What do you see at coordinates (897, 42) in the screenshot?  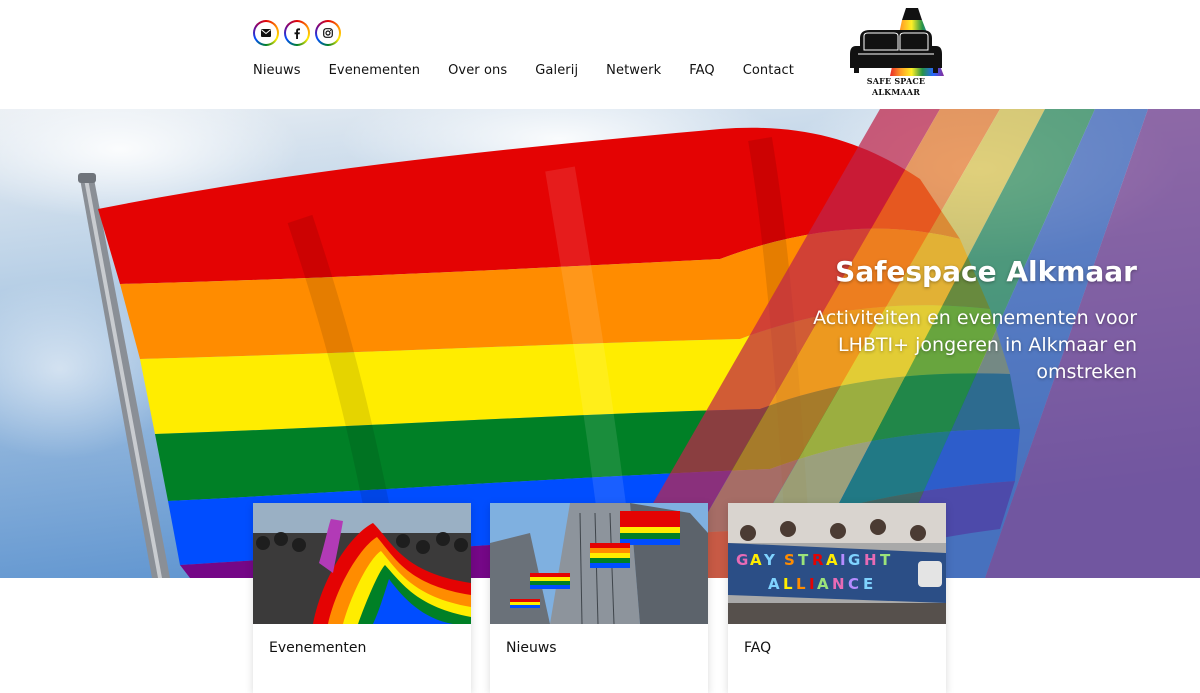 I see `sofa-logo-icon` at bounding box center [897, 42].